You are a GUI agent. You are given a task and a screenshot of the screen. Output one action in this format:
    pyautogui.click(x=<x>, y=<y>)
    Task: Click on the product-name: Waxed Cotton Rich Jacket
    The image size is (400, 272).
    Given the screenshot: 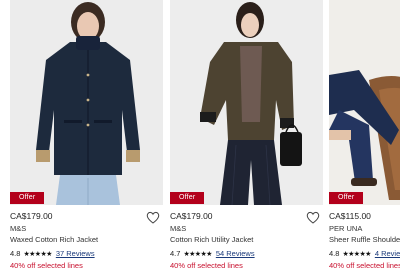 What is the action you would take?
    pyautogui.click(x=54, y=239)
    